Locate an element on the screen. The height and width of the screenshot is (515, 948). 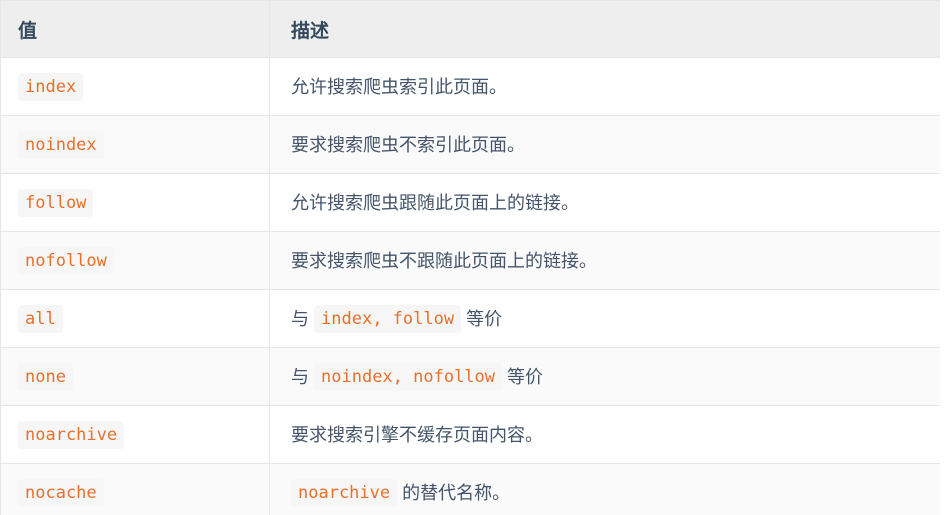
description-text: 要求搜索爬虫不跟随此页面上的链接。 is located at coordinates (444, 260).